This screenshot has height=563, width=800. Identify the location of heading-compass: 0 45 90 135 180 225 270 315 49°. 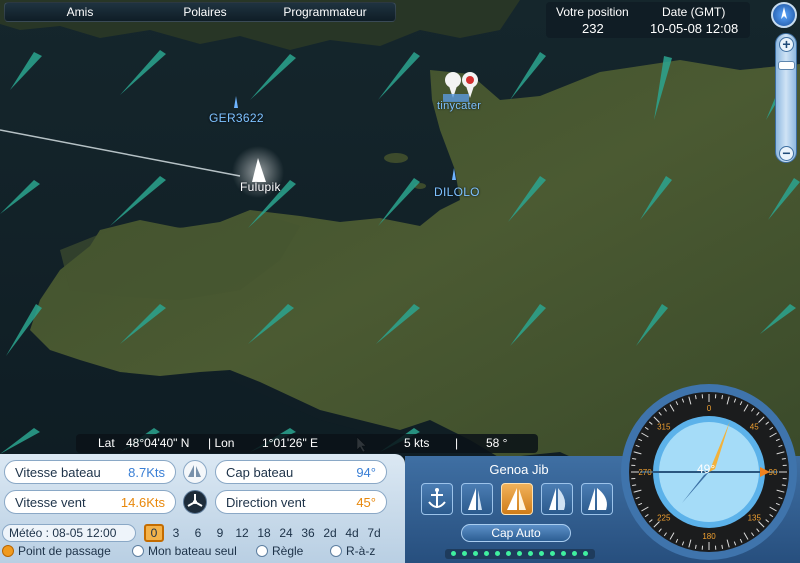
(709, 472).